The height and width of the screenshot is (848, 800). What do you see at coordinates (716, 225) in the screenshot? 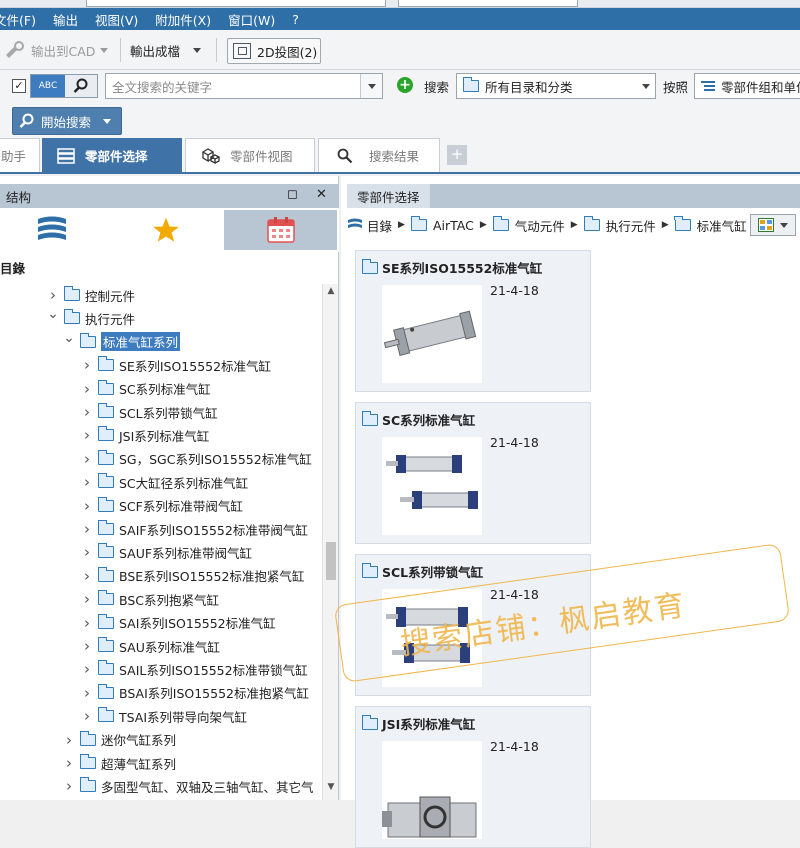
I see `breadcrumb-item: 标准气缸▶` at bounding box center [716, 225].